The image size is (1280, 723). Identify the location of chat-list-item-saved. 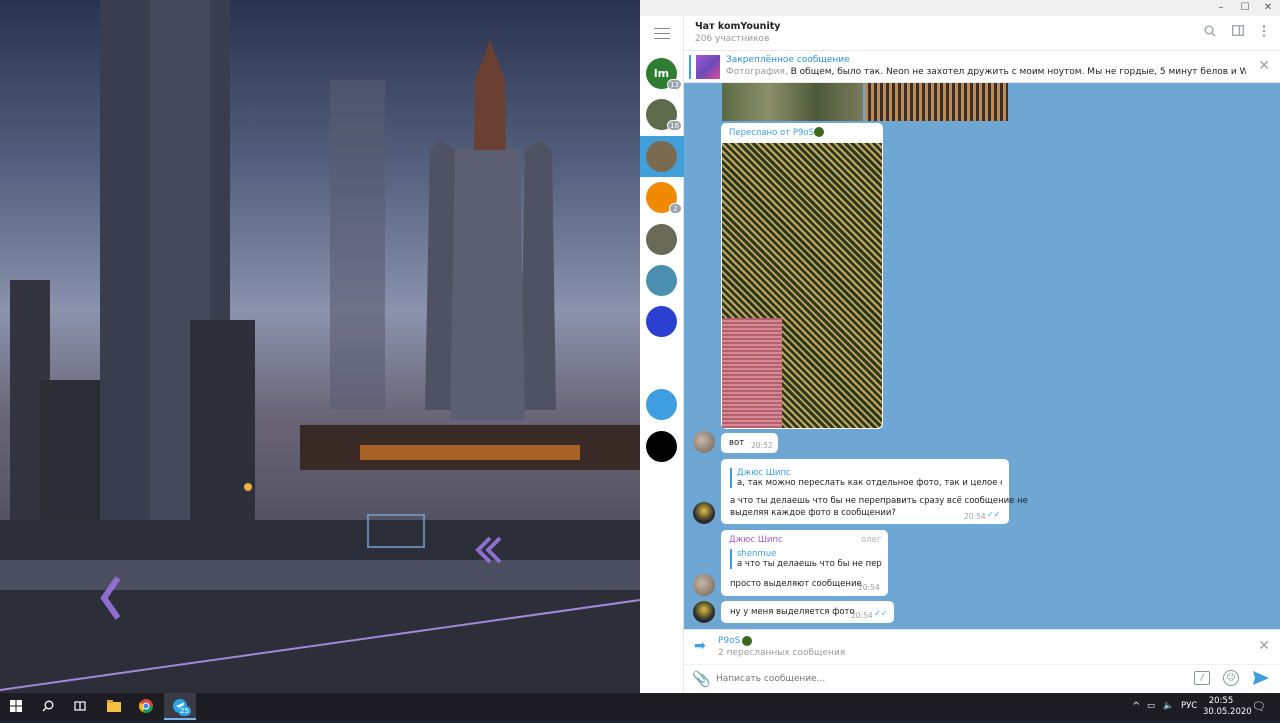
(662, 404).